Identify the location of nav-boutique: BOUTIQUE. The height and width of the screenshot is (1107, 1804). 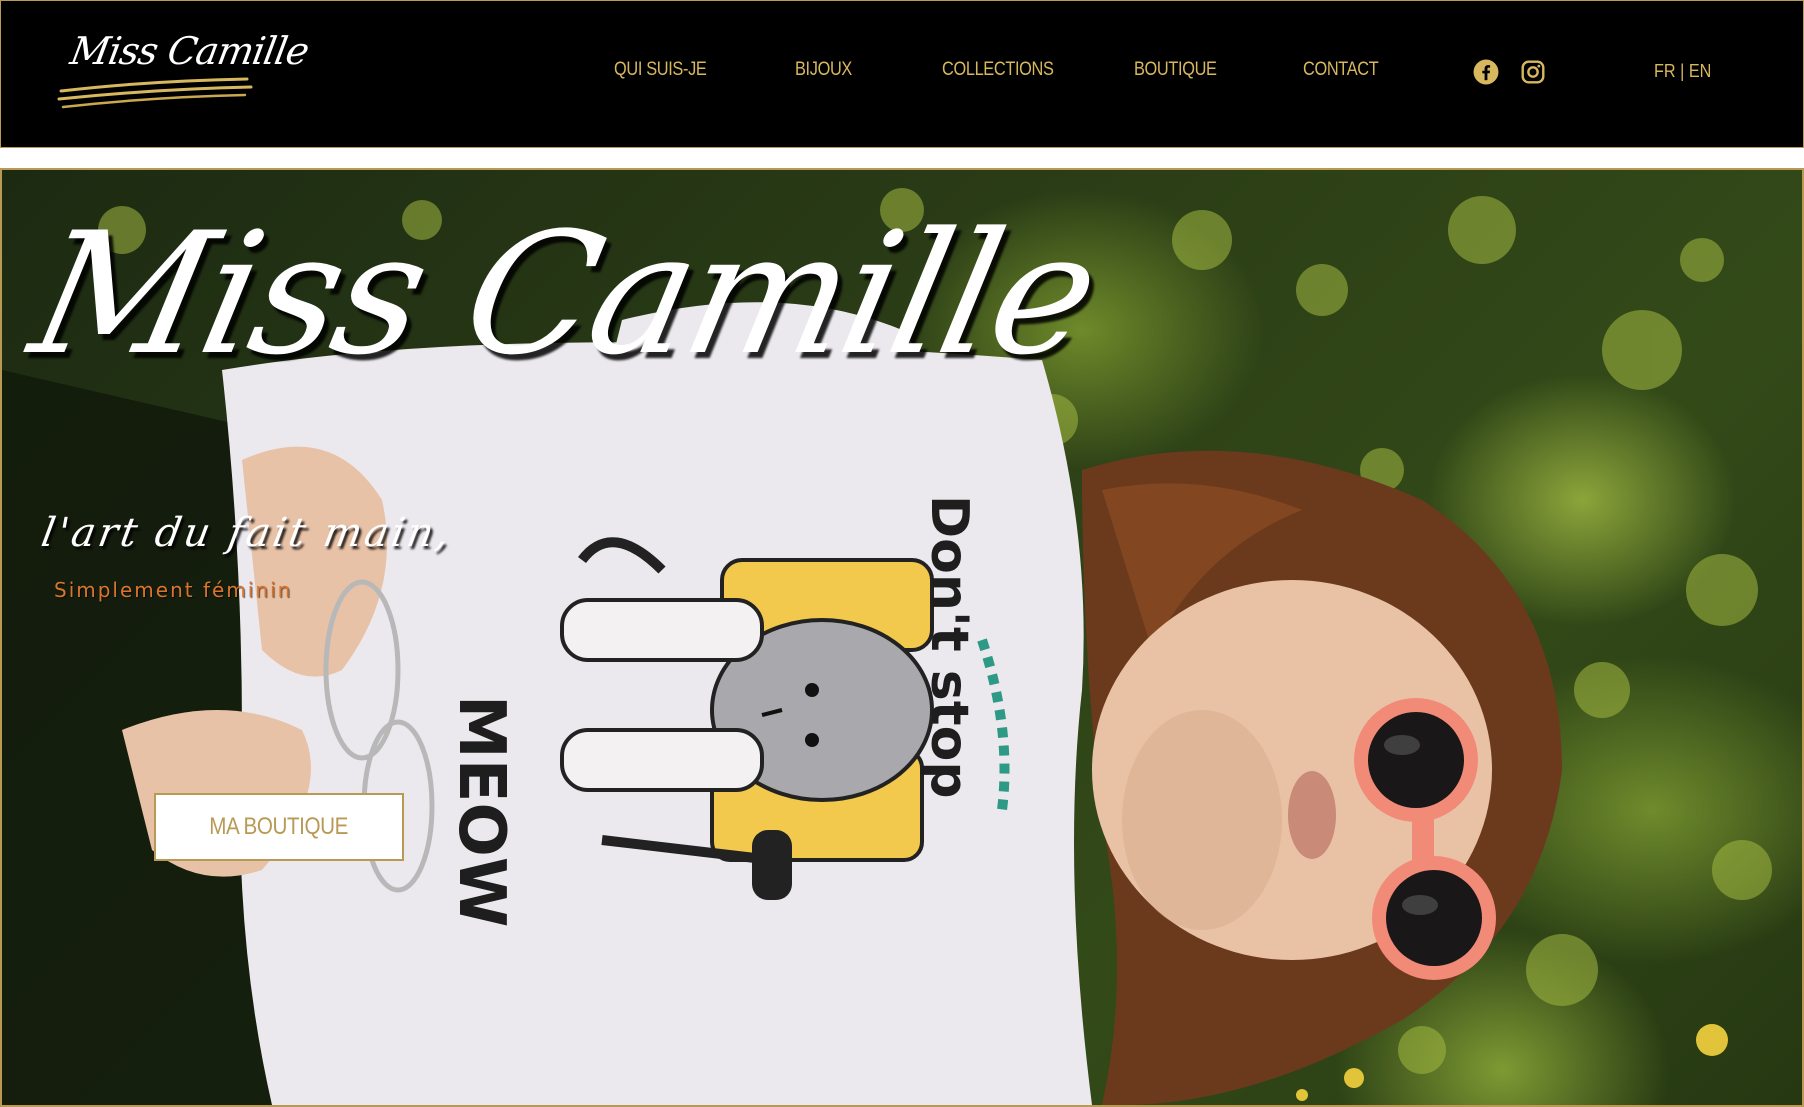
(1175, 70).